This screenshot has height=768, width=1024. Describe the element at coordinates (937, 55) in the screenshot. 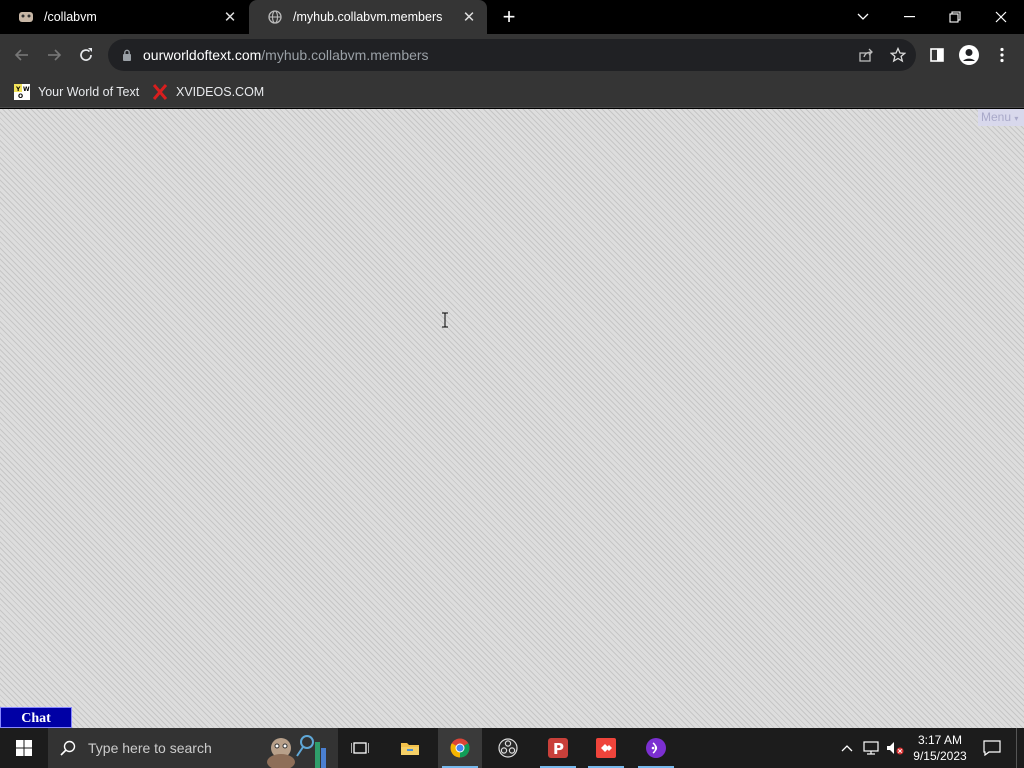

I see `side-panel-icon` at that location.